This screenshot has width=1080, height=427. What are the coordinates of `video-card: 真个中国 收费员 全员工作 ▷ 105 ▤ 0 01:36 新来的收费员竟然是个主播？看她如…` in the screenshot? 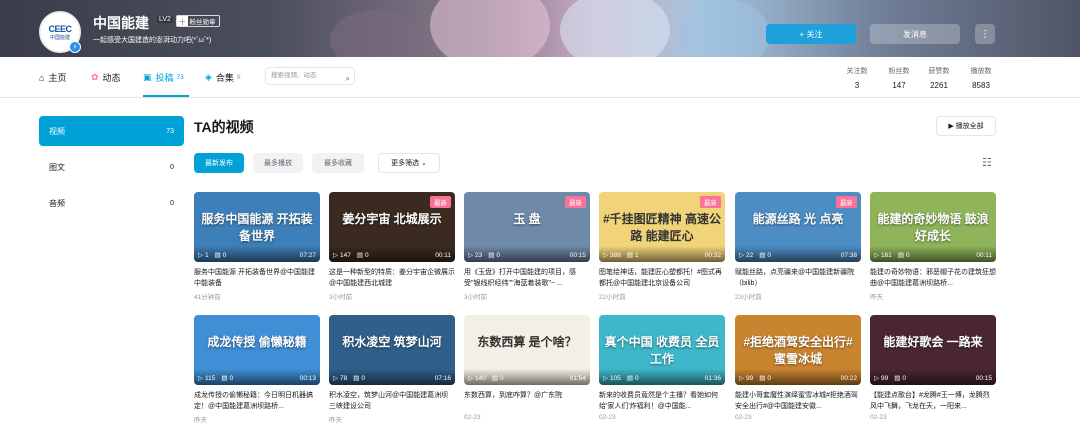 It's located at (662, 368).